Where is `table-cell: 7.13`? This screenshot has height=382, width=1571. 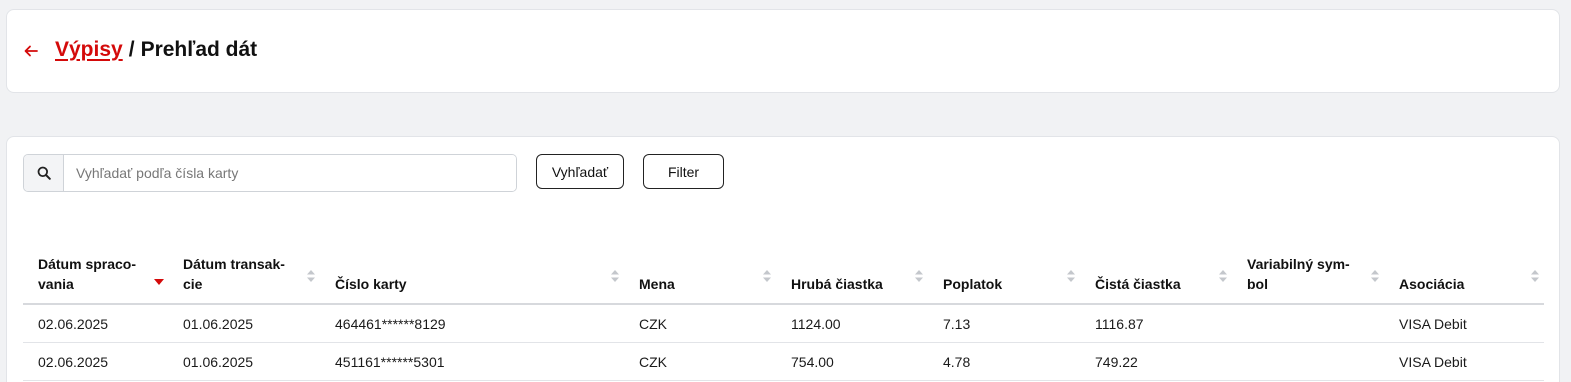
table-cell: 7.13 is located at coordinates (957, 323).